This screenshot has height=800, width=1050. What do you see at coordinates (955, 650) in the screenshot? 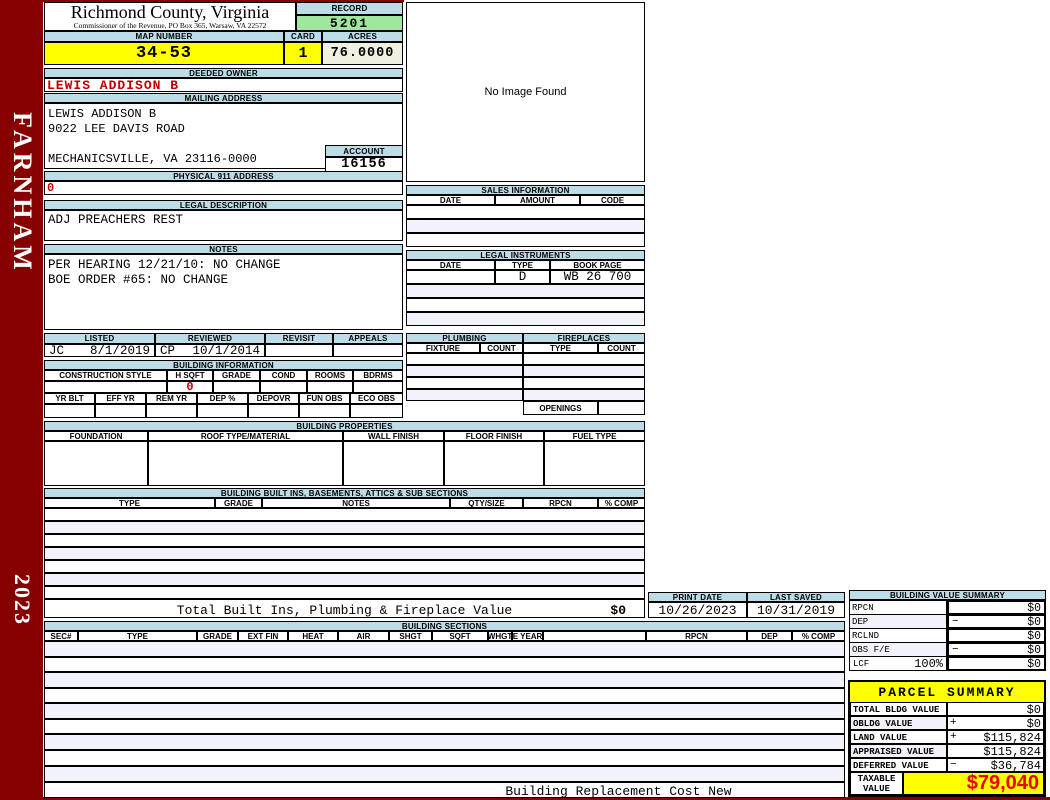
I see `bvs-op: −` at bounding box center [955, 650].